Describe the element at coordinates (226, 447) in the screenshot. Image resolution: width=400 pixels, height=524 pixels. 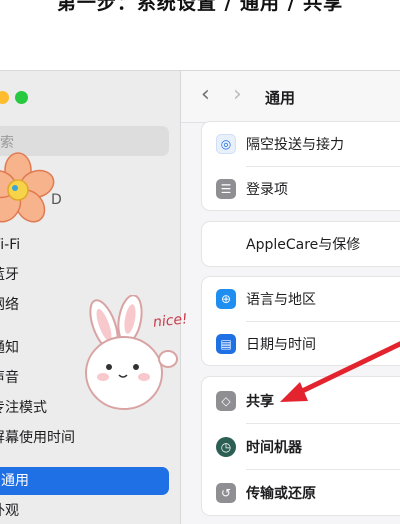
I see `time-machine-icon: ◷` at that location.